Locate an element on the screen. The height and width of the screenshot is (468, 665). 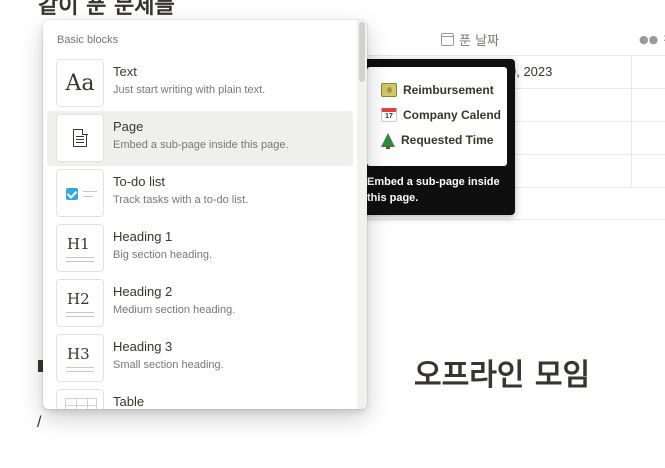
tree-emoji-icon is located at coordinates (388, 141).